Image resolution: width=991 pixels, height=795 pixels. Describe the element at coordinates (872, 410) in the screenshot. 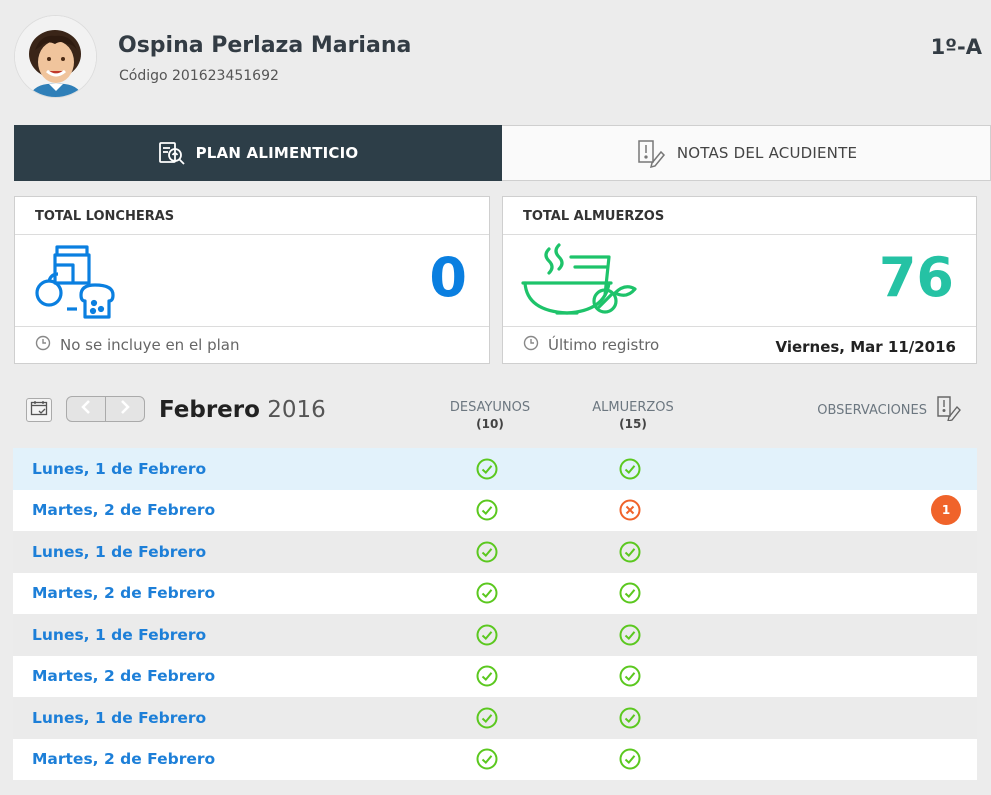

I see `column-observaciones-label: OBSERVACIONES` at that location.